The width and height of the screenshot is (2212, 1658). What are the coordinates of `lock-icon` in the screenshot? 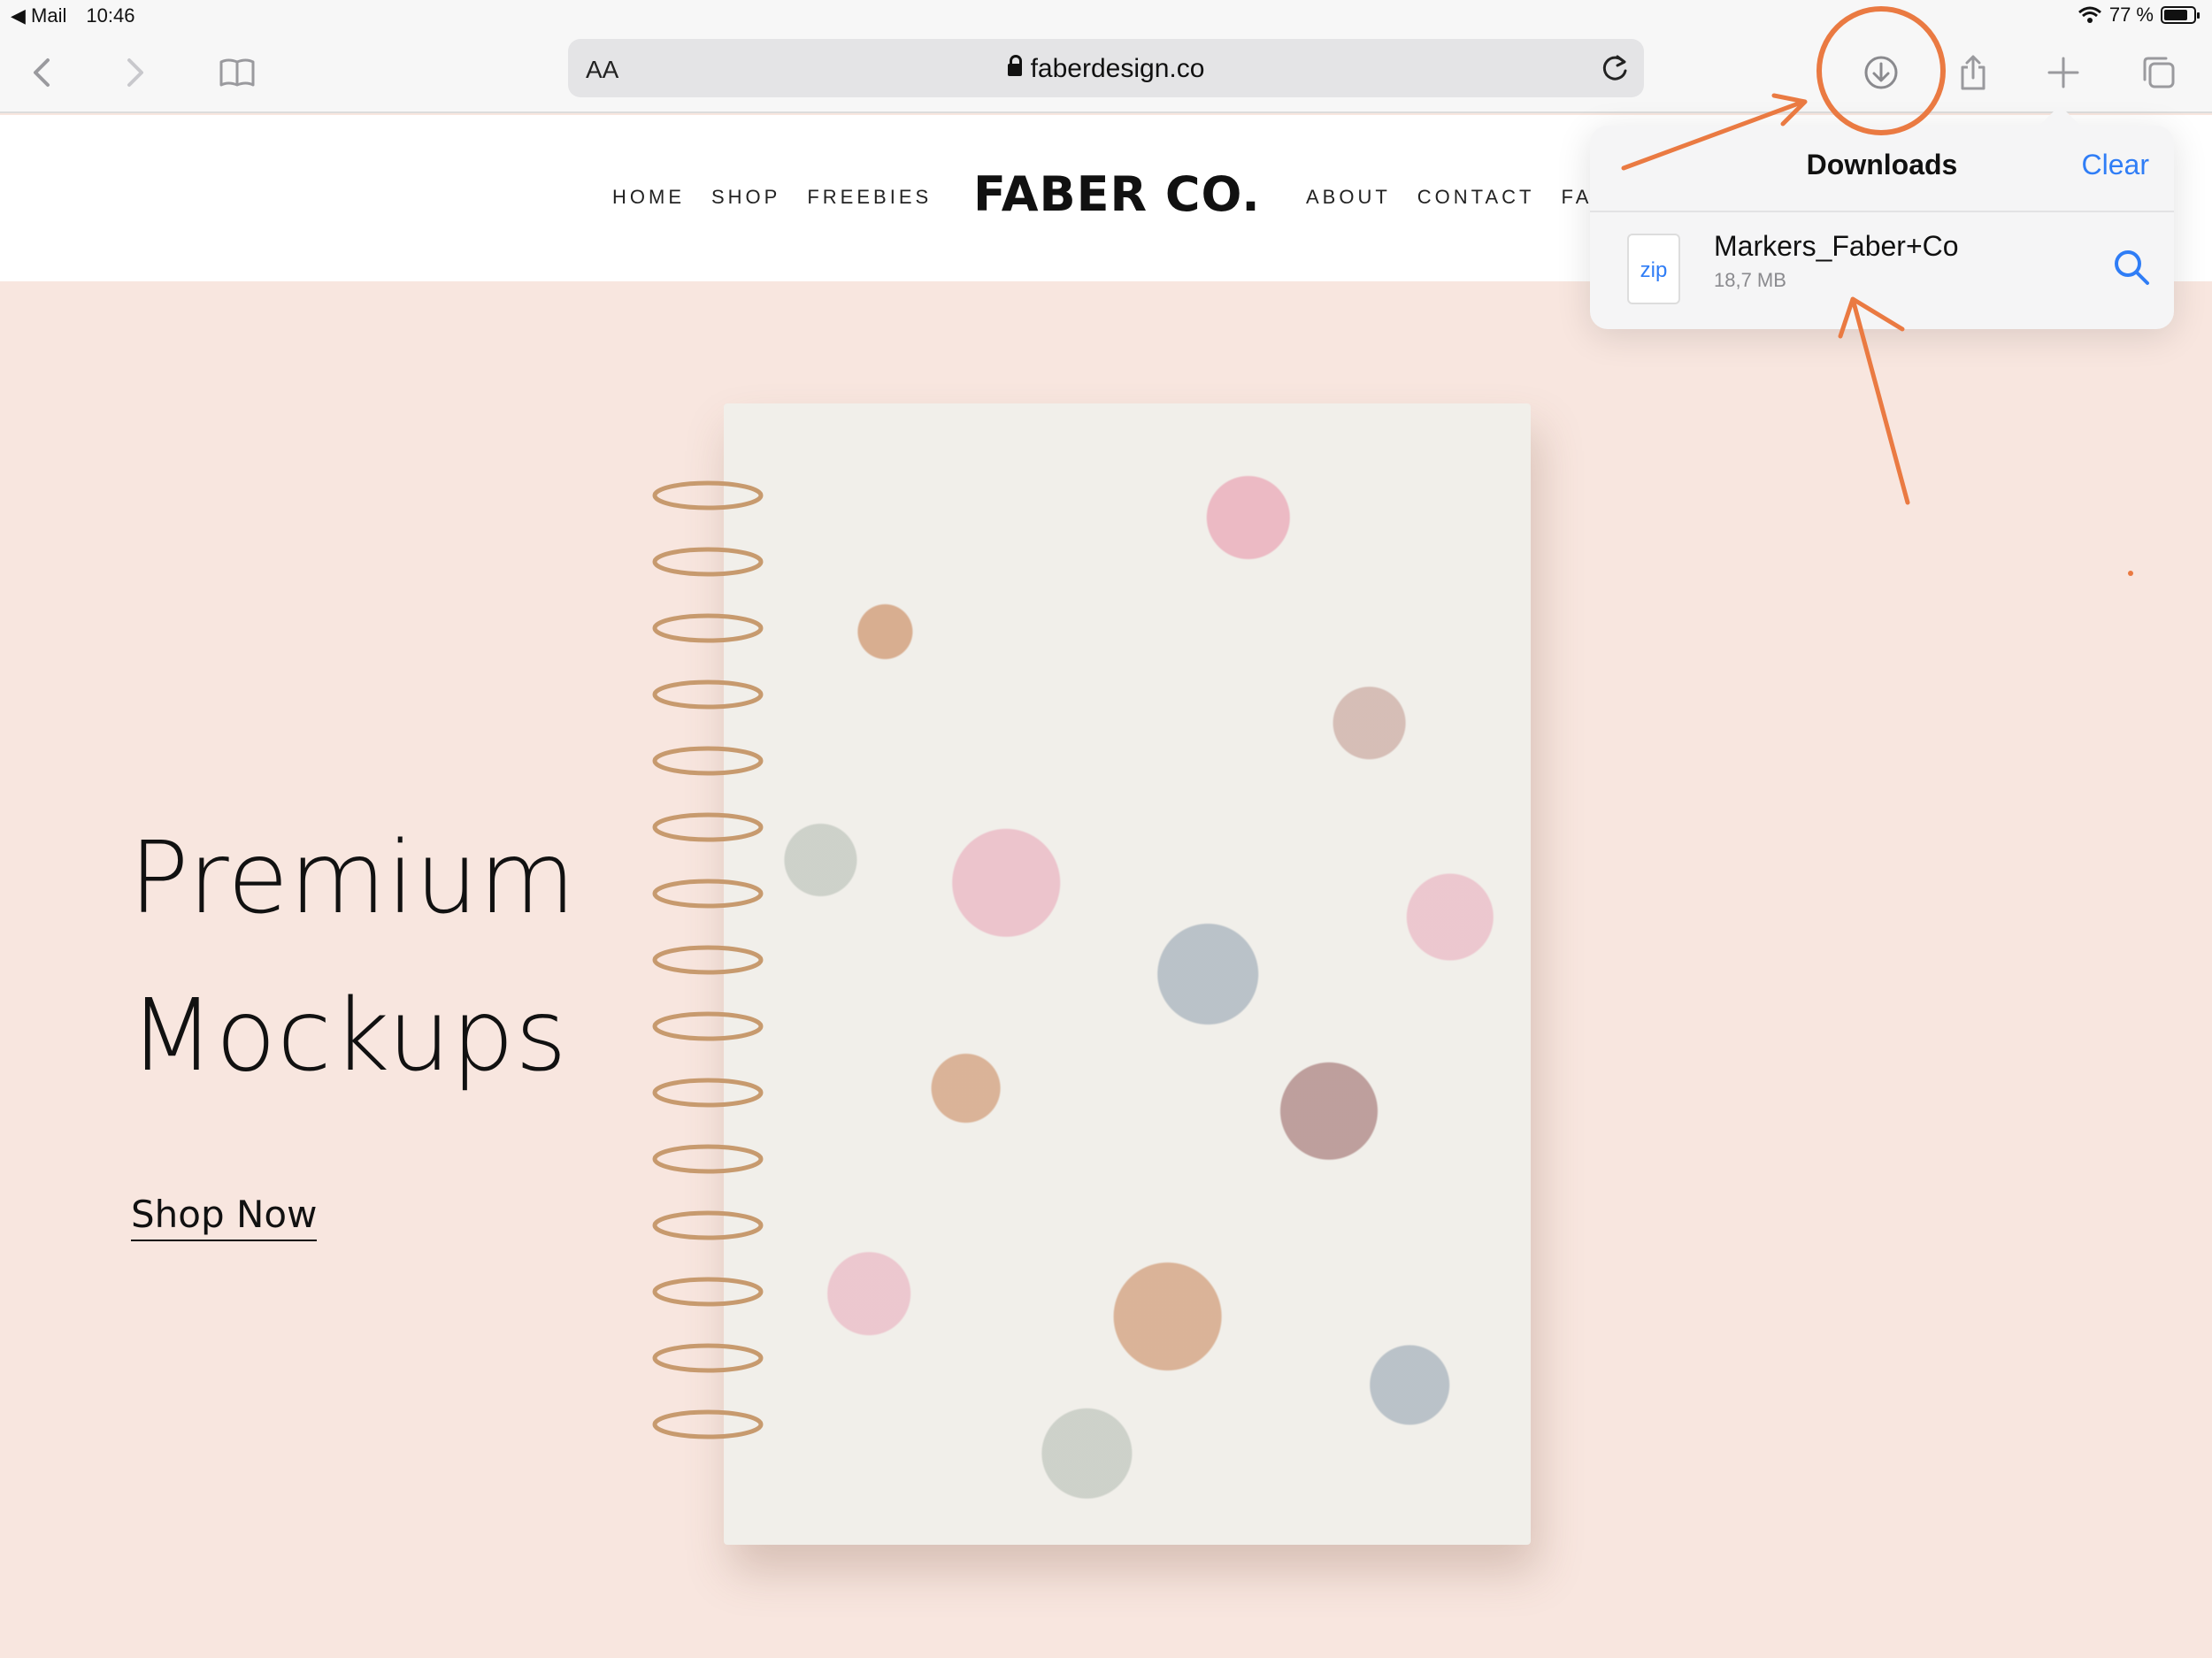 It's located at (1015, 65).